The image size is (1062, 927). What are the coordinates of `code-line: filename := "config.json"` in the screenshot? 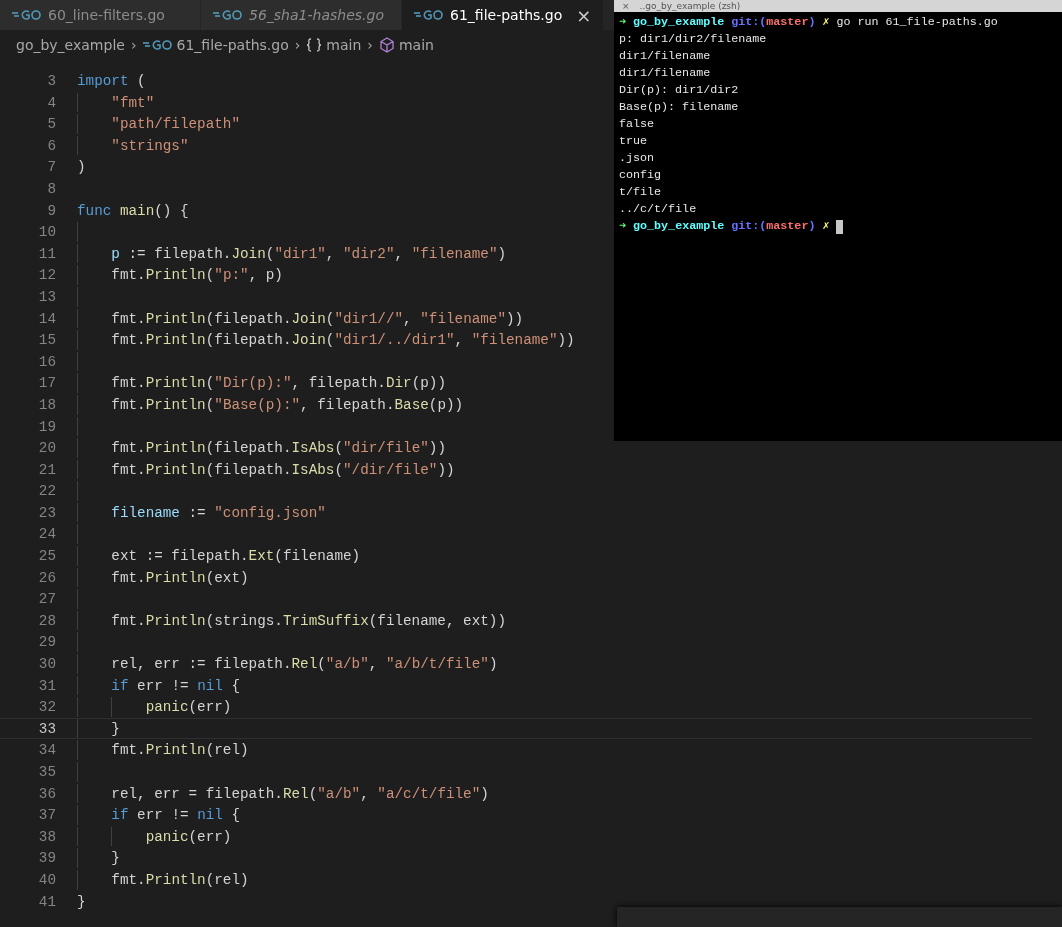 It's located at (218, 513).